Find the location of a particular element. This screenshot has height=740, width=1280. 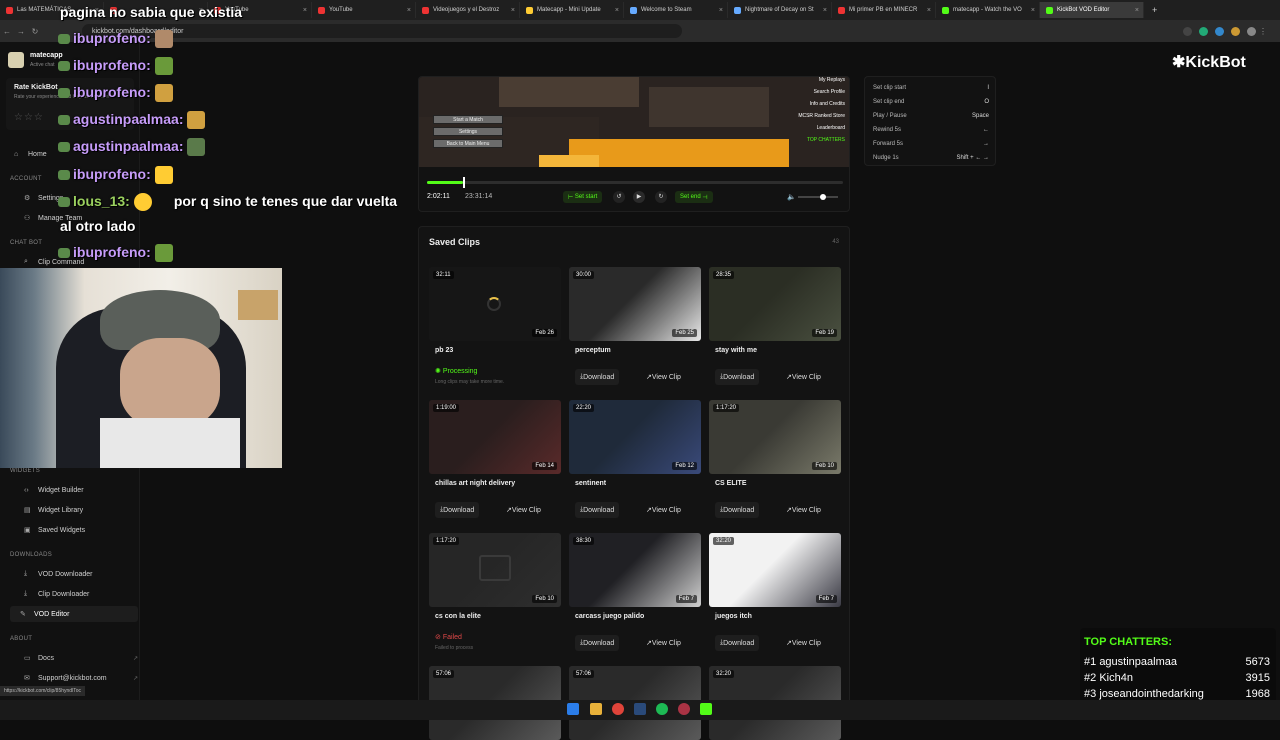

top-chatter-rank: #1 is located at coordinates (1090, 662).